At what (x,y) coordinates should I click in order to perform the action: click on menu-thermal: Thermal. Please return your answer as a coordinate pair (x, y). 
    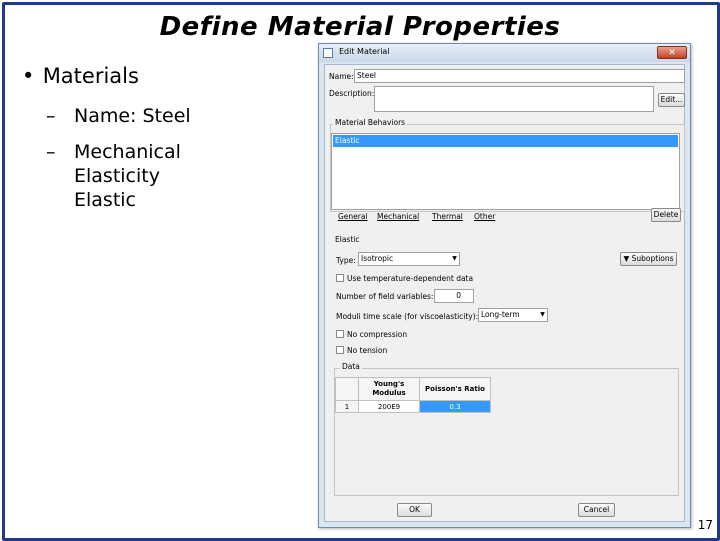
    Looking at the image, I should click on (447, 216).